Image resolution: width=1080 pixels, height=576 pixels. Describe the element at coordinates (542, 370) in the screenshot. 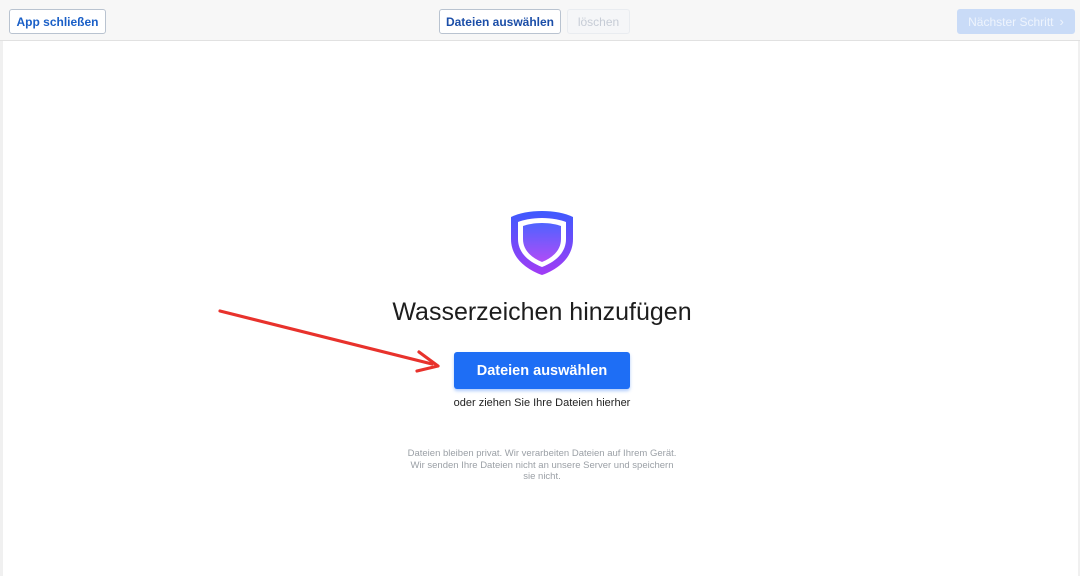

I see `select-files-button: Dateien auswählen` at that location.